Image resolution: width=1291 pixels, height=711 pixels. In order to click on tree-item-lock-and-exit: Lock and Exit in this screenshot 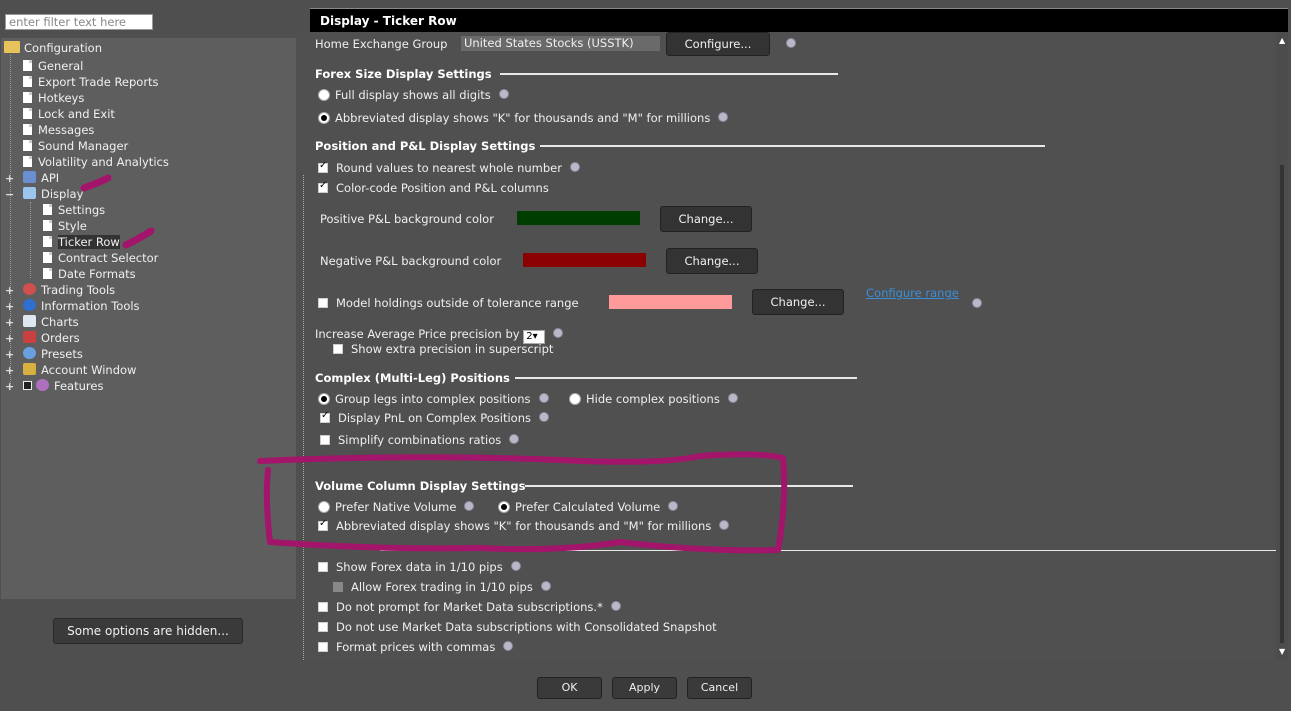, I will do `click(69, 114)`.